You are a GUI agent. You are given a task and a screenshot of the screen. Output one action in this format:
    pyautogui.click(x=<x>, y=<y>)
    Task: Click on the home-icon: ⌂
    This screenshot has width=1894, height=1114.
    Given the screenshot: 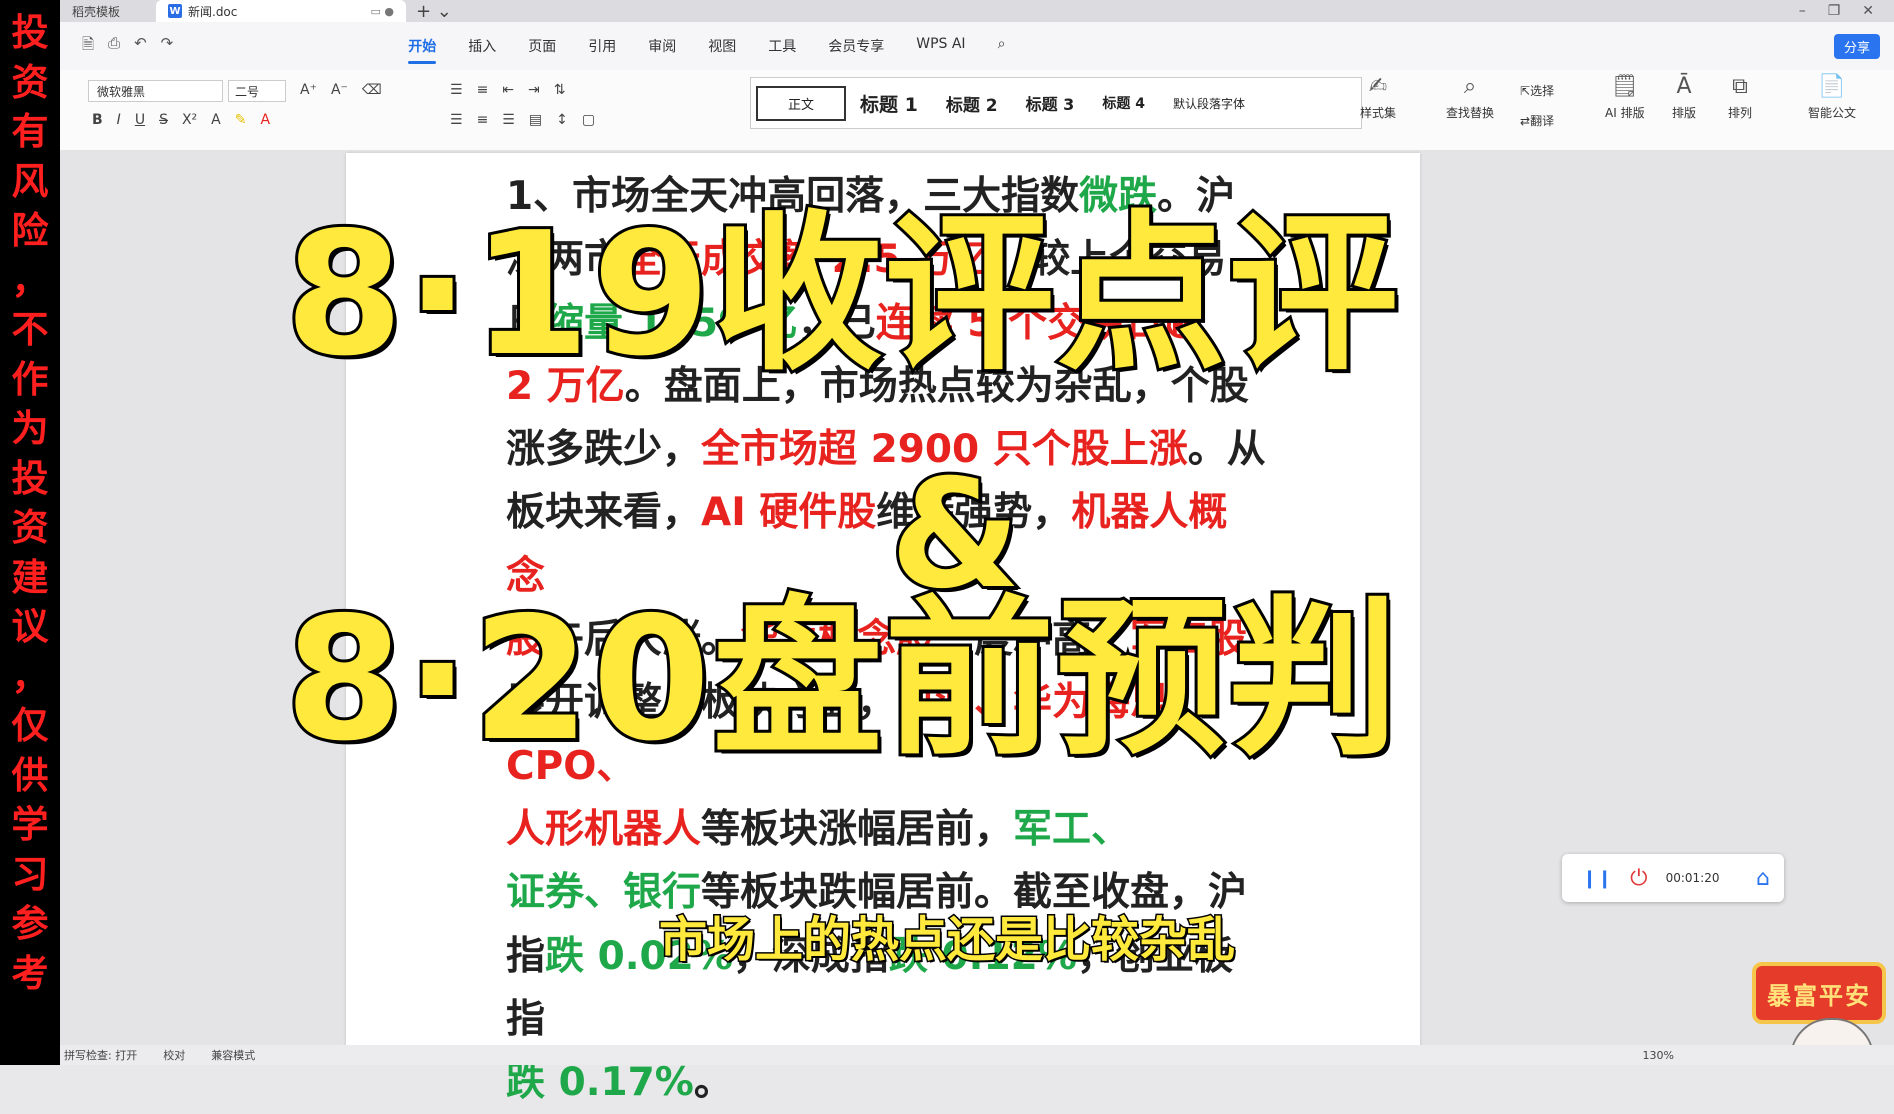 What is the action you would take?
    pyautogui.click(x=1763, y=878)
    